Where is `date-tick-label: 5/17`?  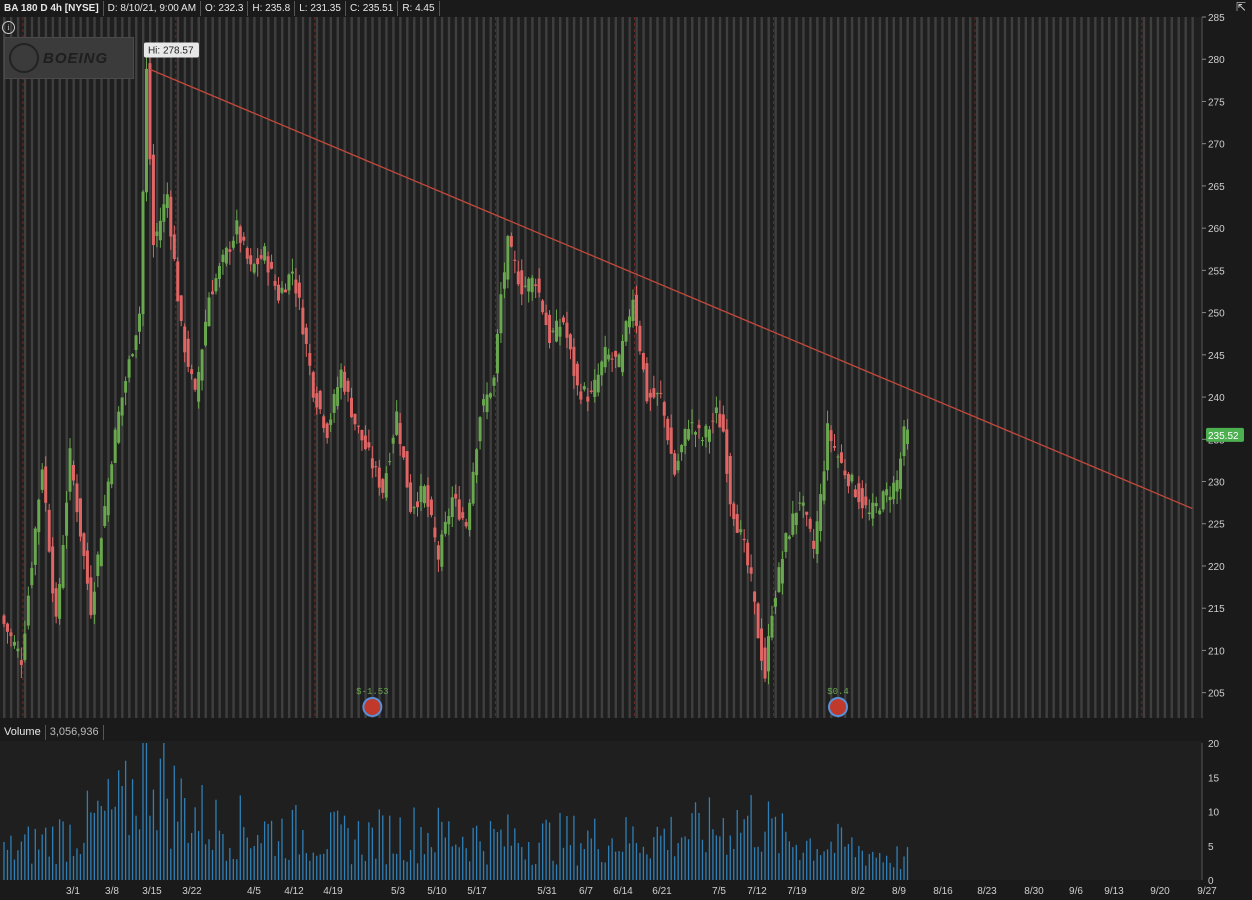 date-tick-label: 5/17 is located at coordinates (477, 891).